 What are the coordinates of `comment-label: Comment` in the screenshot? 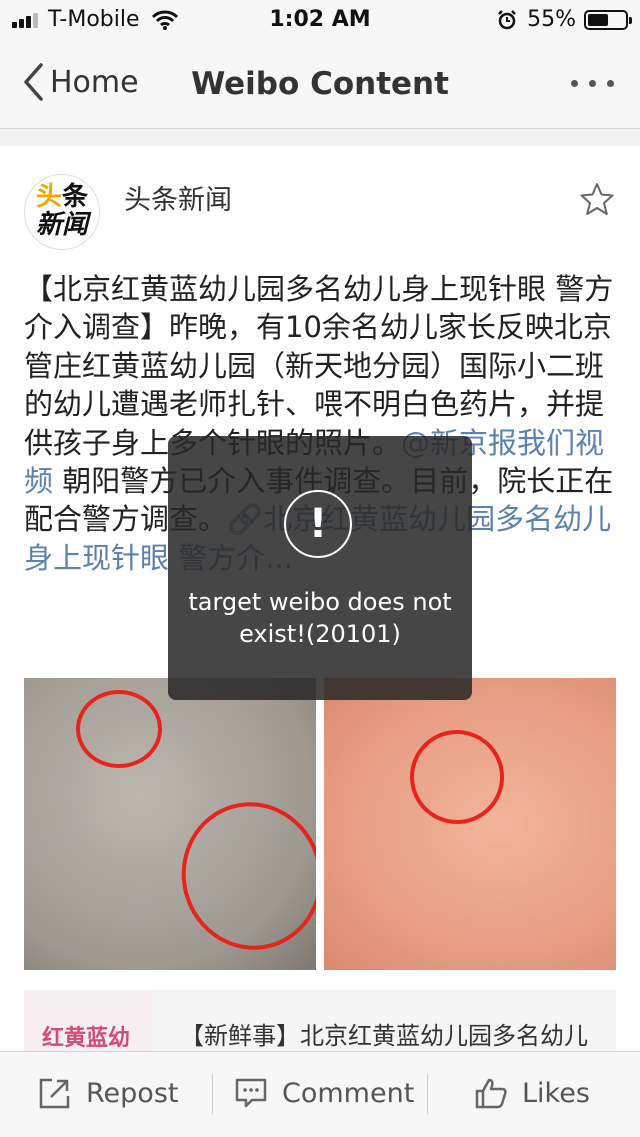 It's located at (348, 1093).